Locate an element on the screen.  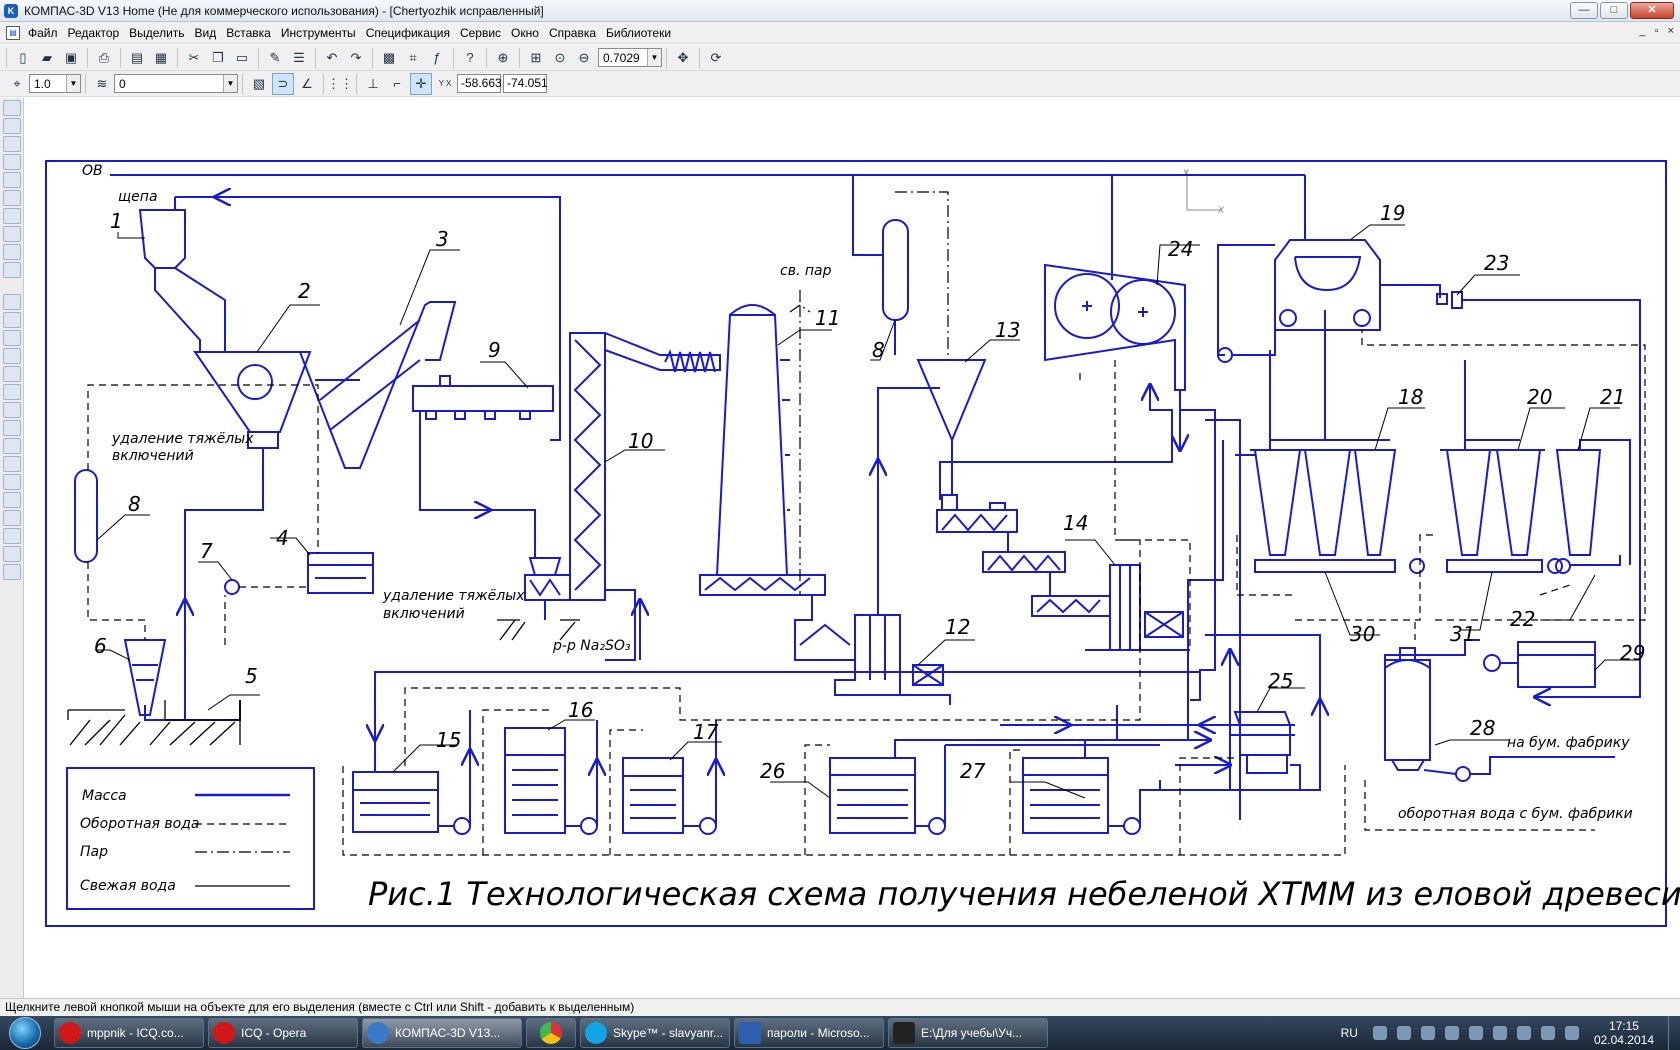
pan-icon: ✥ is located at coordinates (683, 58).